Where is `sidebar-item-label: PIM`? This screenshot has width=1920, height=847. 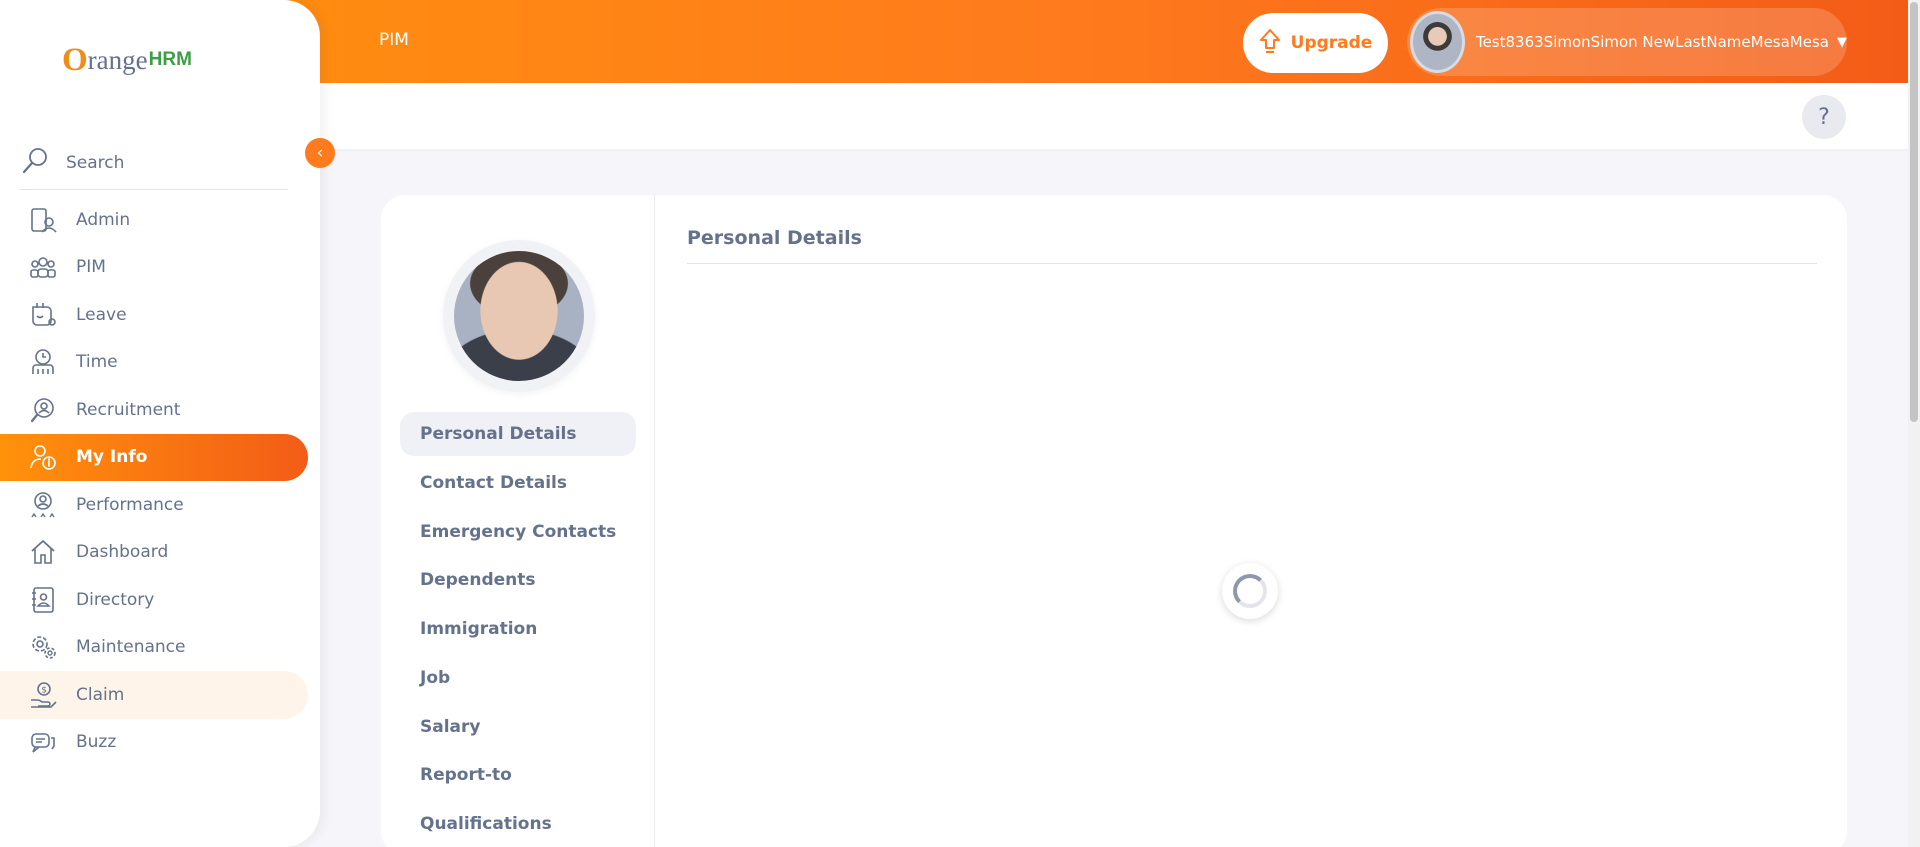 sidebar-item-label: PIM is located at coordinates (91, 267).